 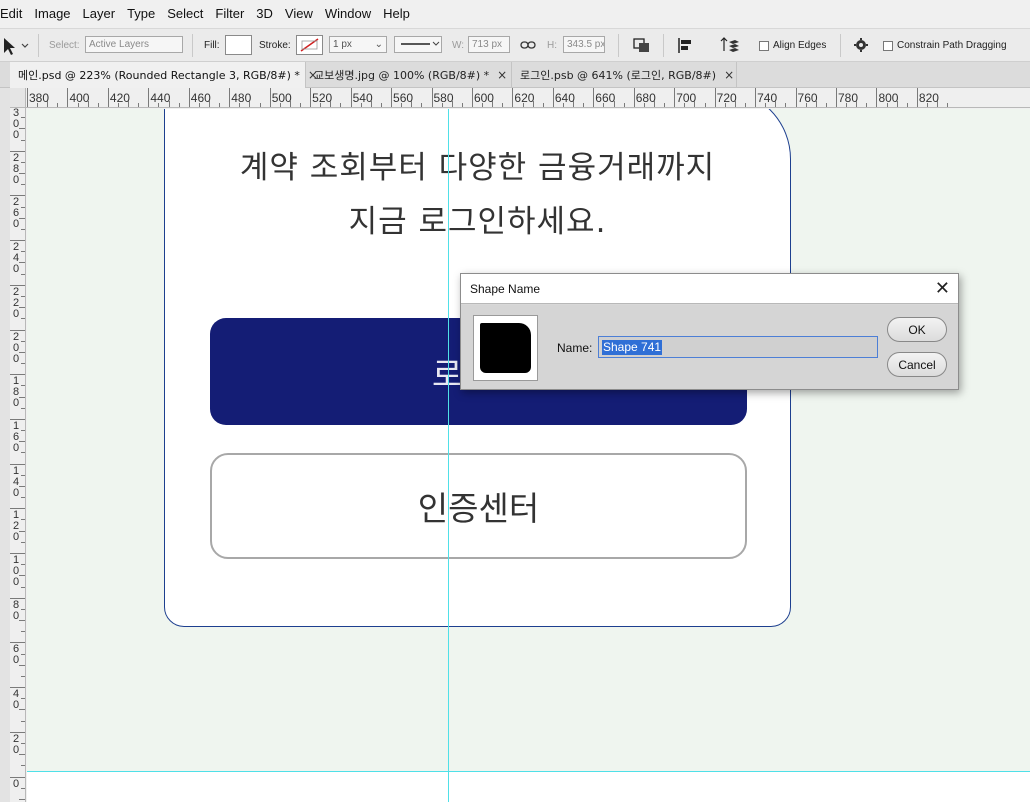 I want to click on ruler-h-label: 560, so click(x=403, y=98).